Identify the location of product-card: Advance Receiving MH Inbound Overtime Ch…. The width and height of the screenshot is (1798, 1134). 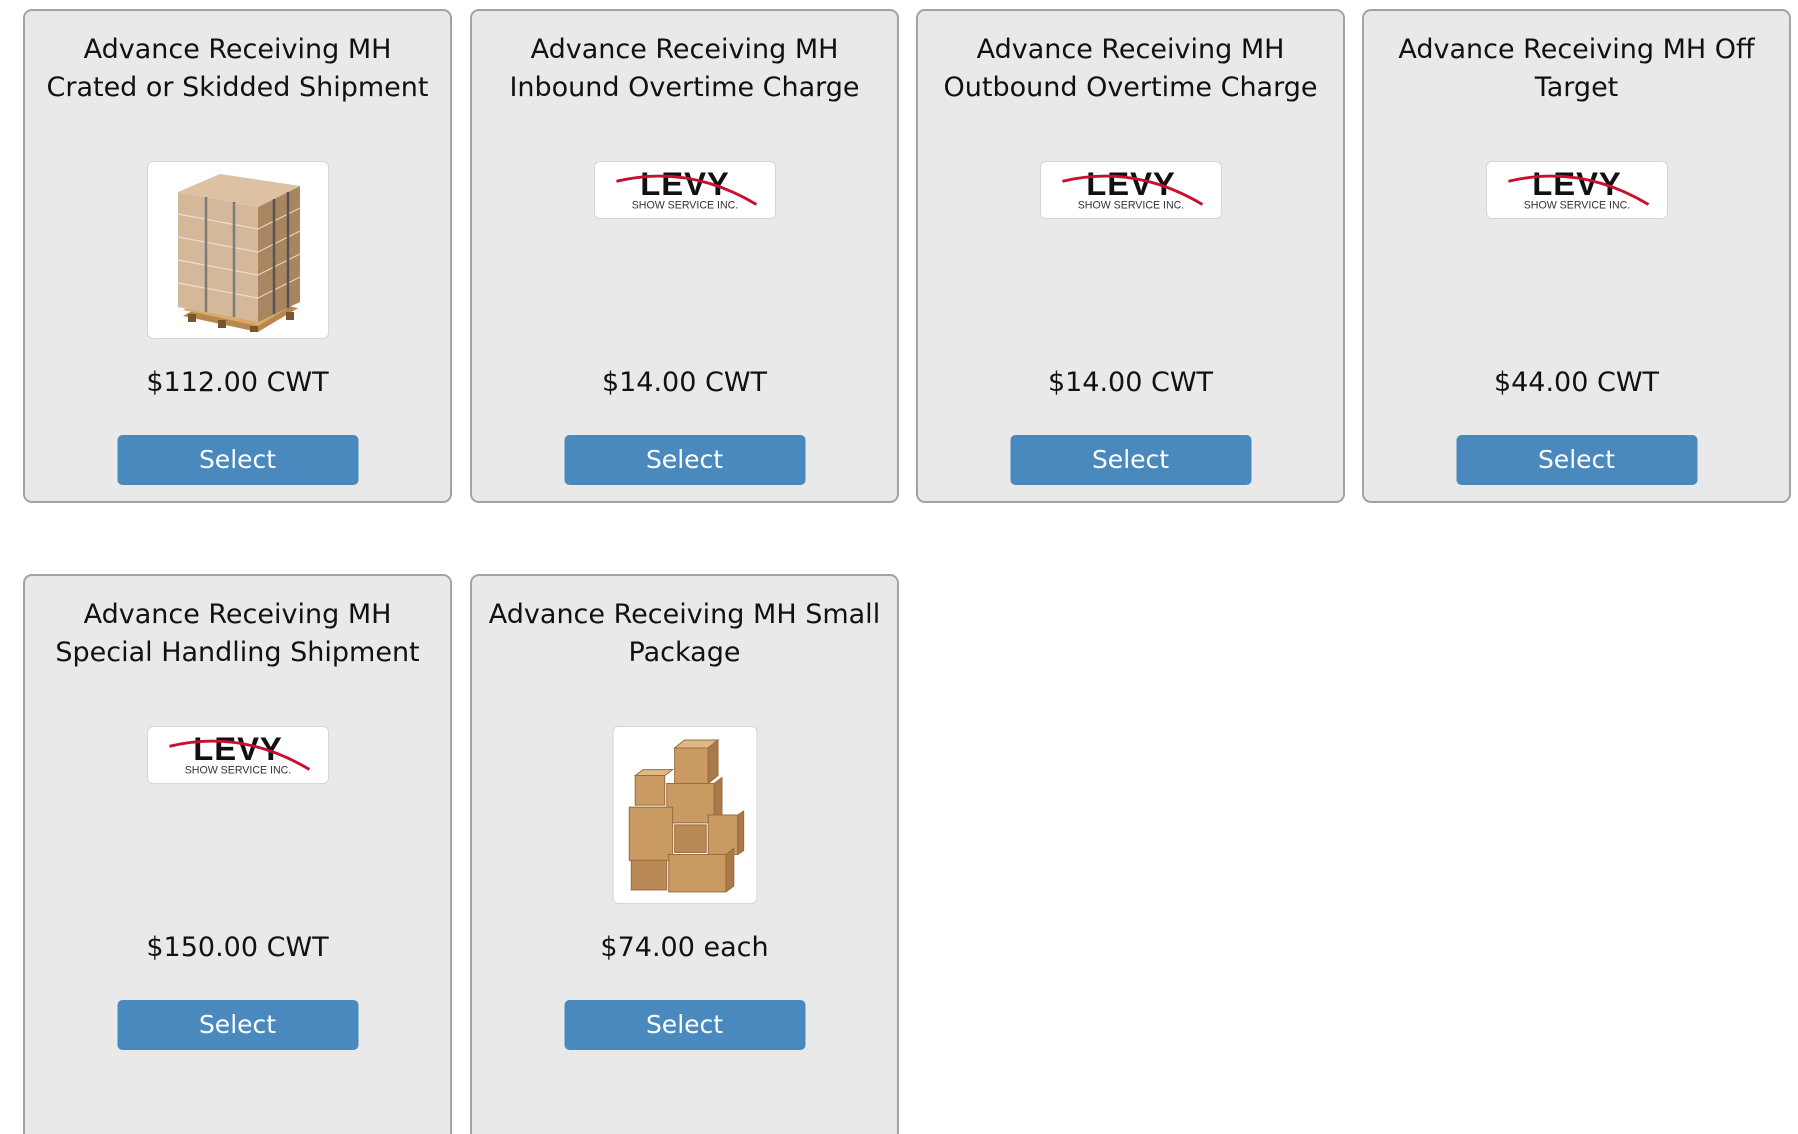
(684, 256).